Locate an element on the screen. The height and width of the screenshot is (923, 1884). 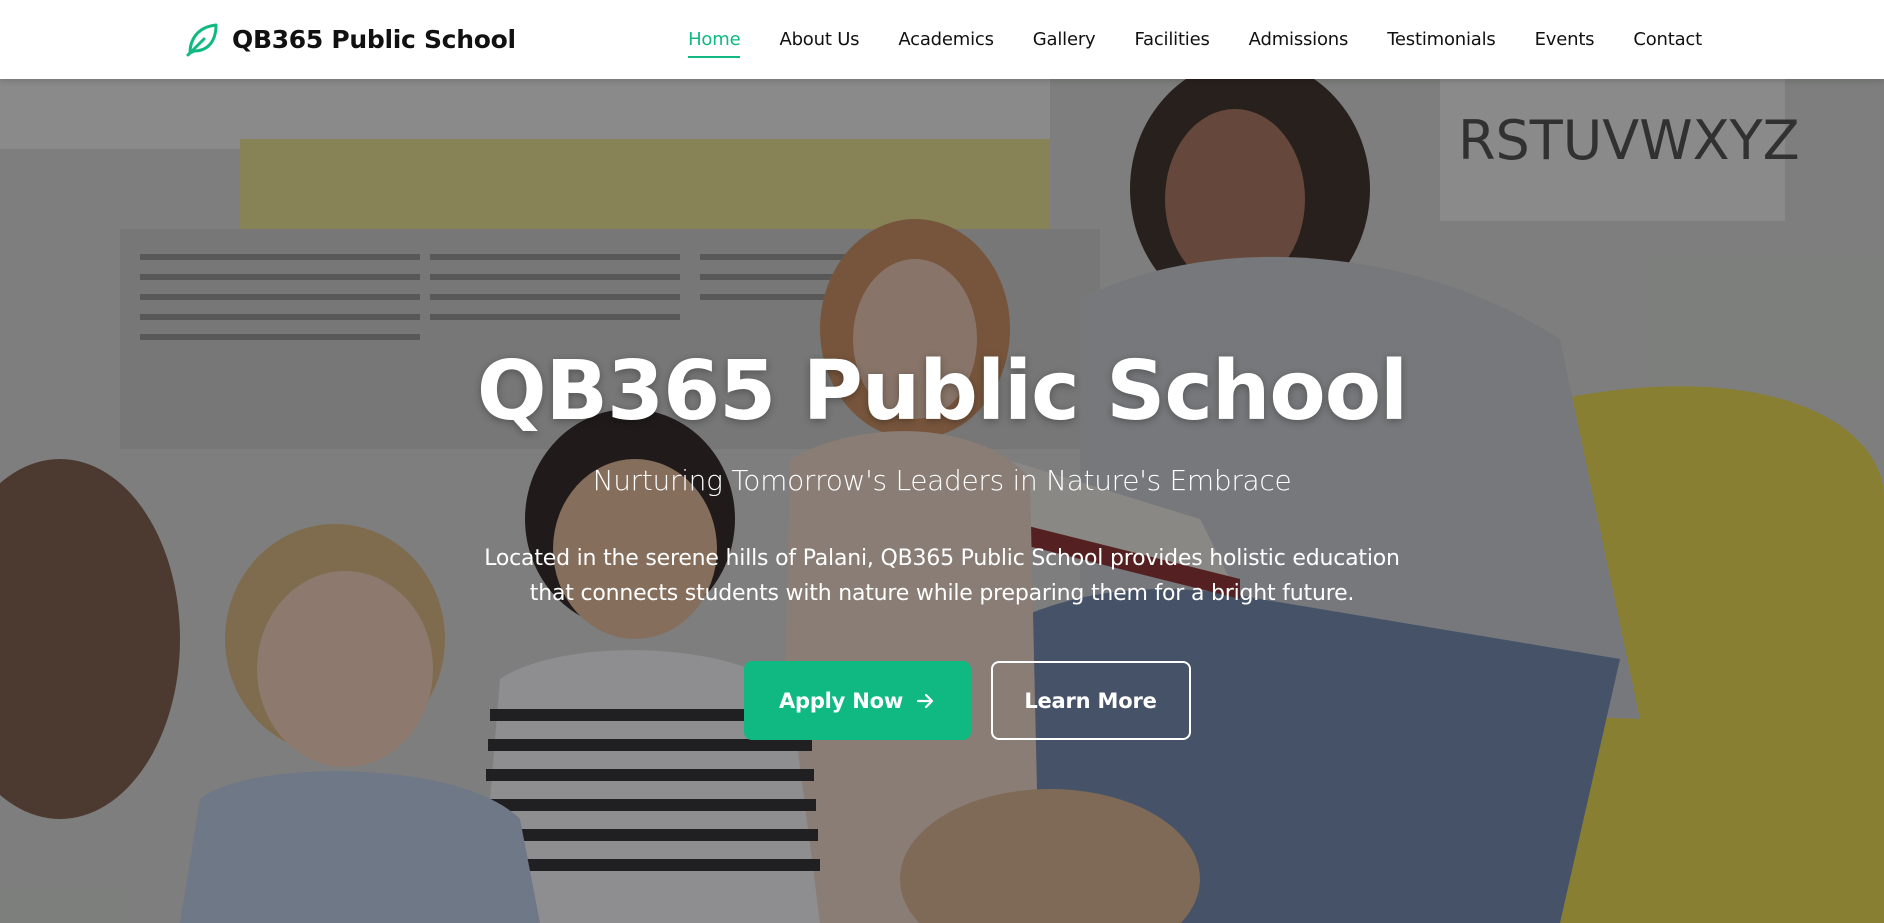
nav-item-testimonials: Testimonials is located at coordinates (1441, 39).